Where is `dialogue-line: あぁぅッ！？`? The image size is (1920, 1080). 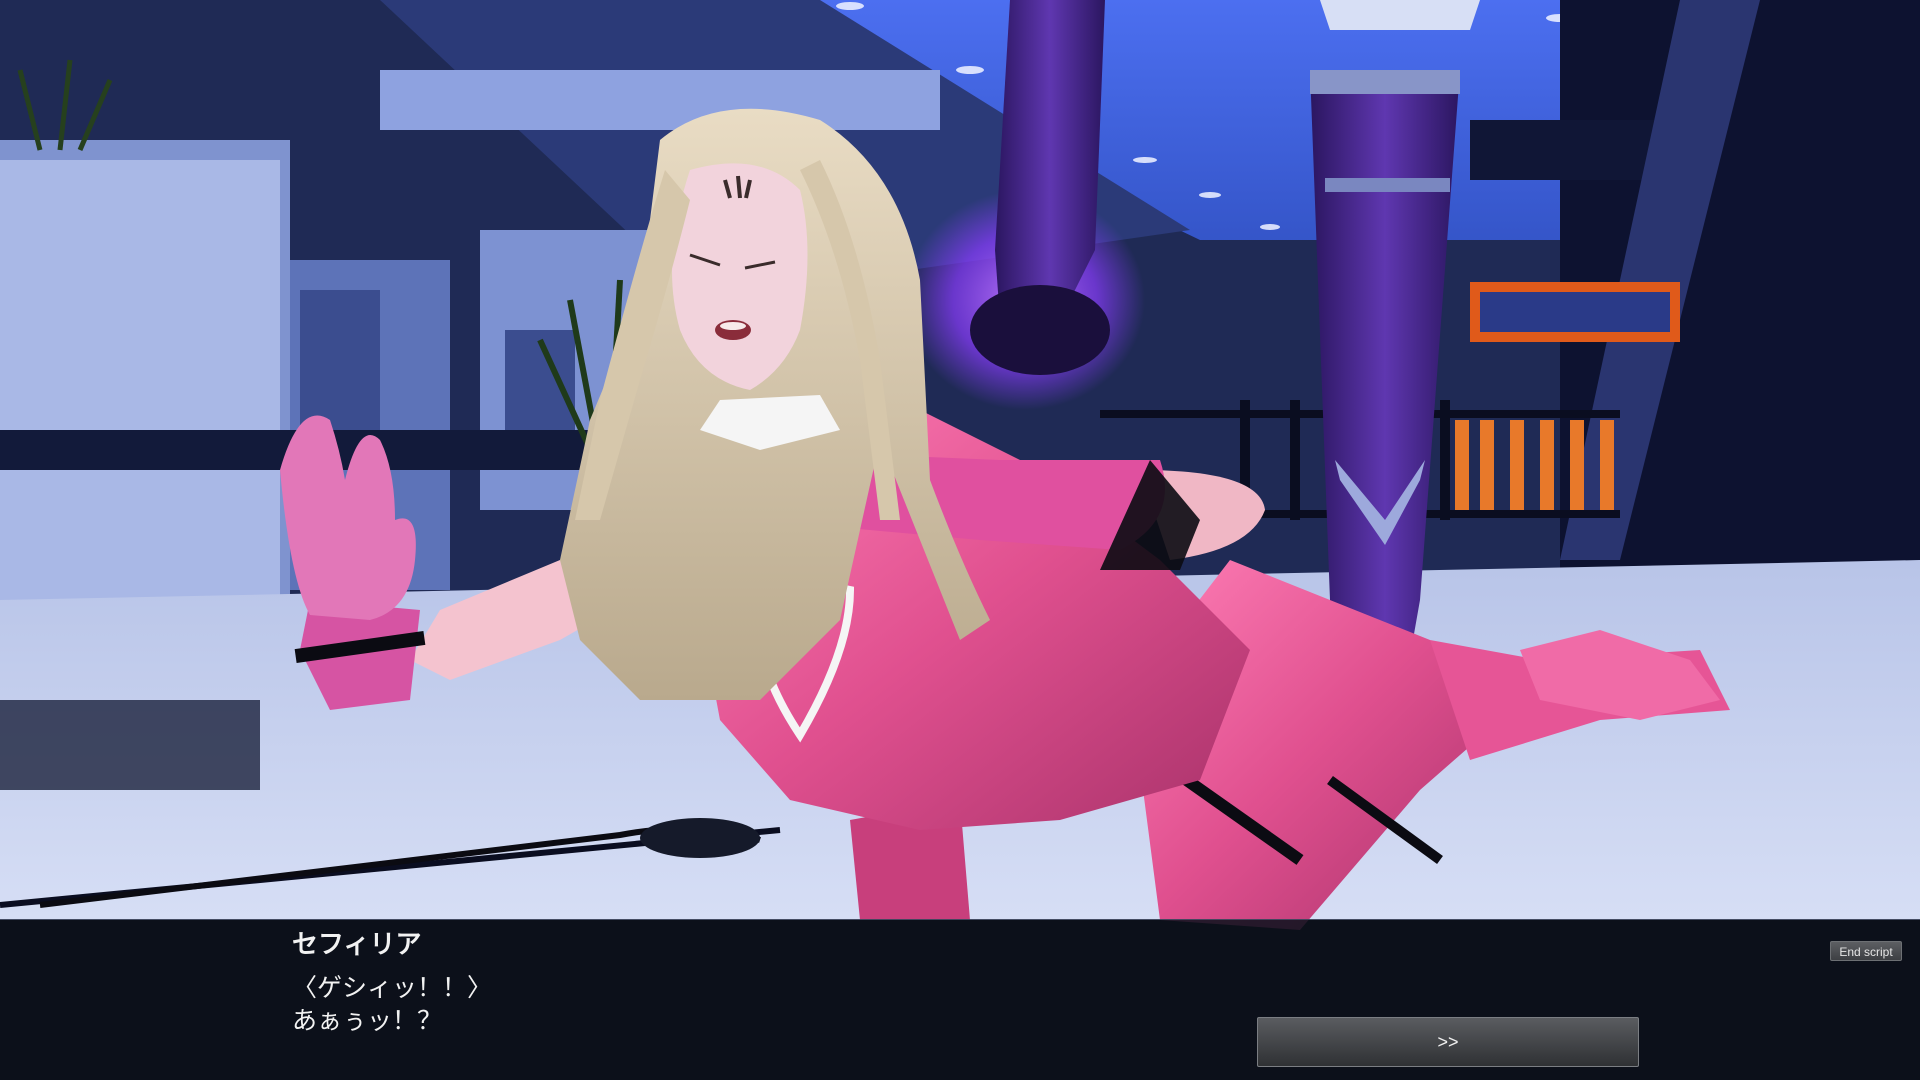
dialogue-line: あぁぅッ！？ is located at coordinates (367, 1020).